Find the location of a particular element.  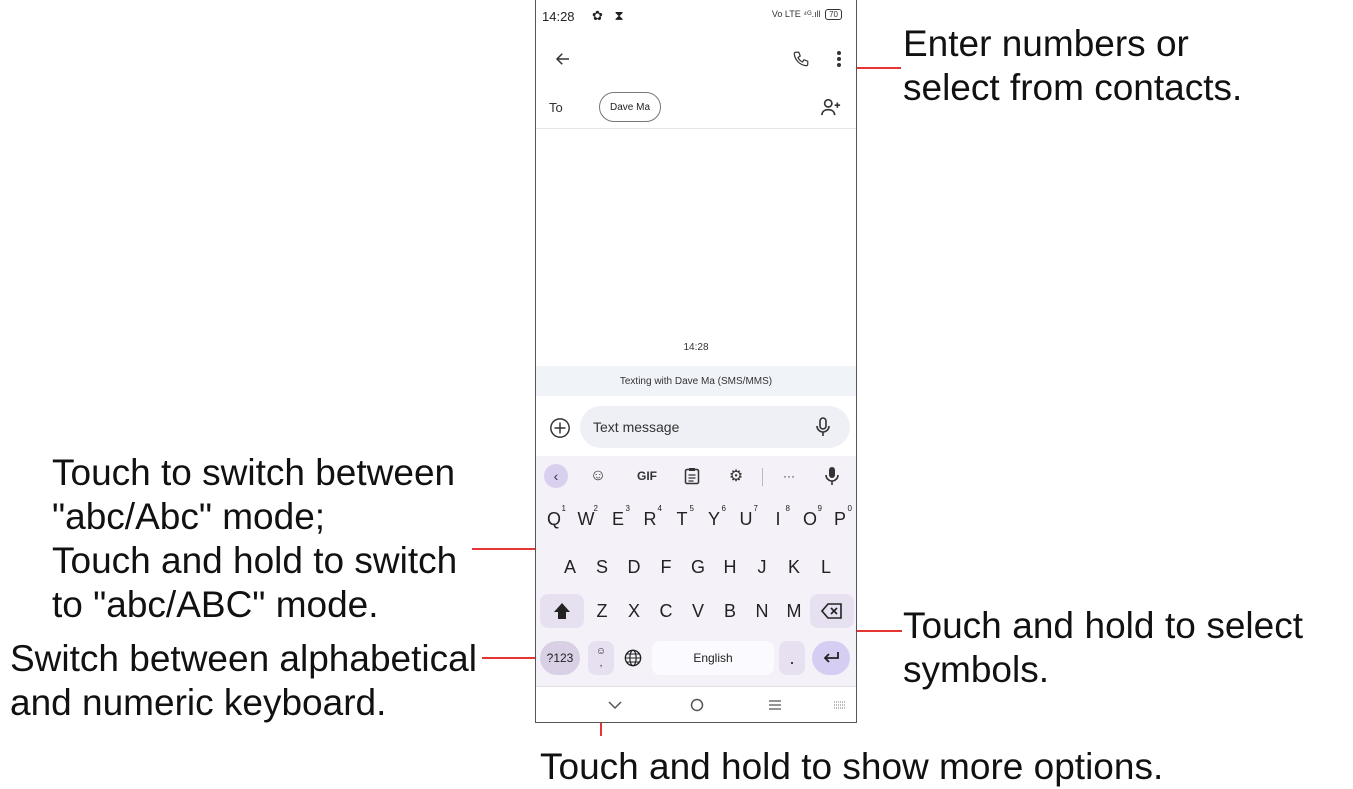

enter-icon is located at coordinates (831, 657).